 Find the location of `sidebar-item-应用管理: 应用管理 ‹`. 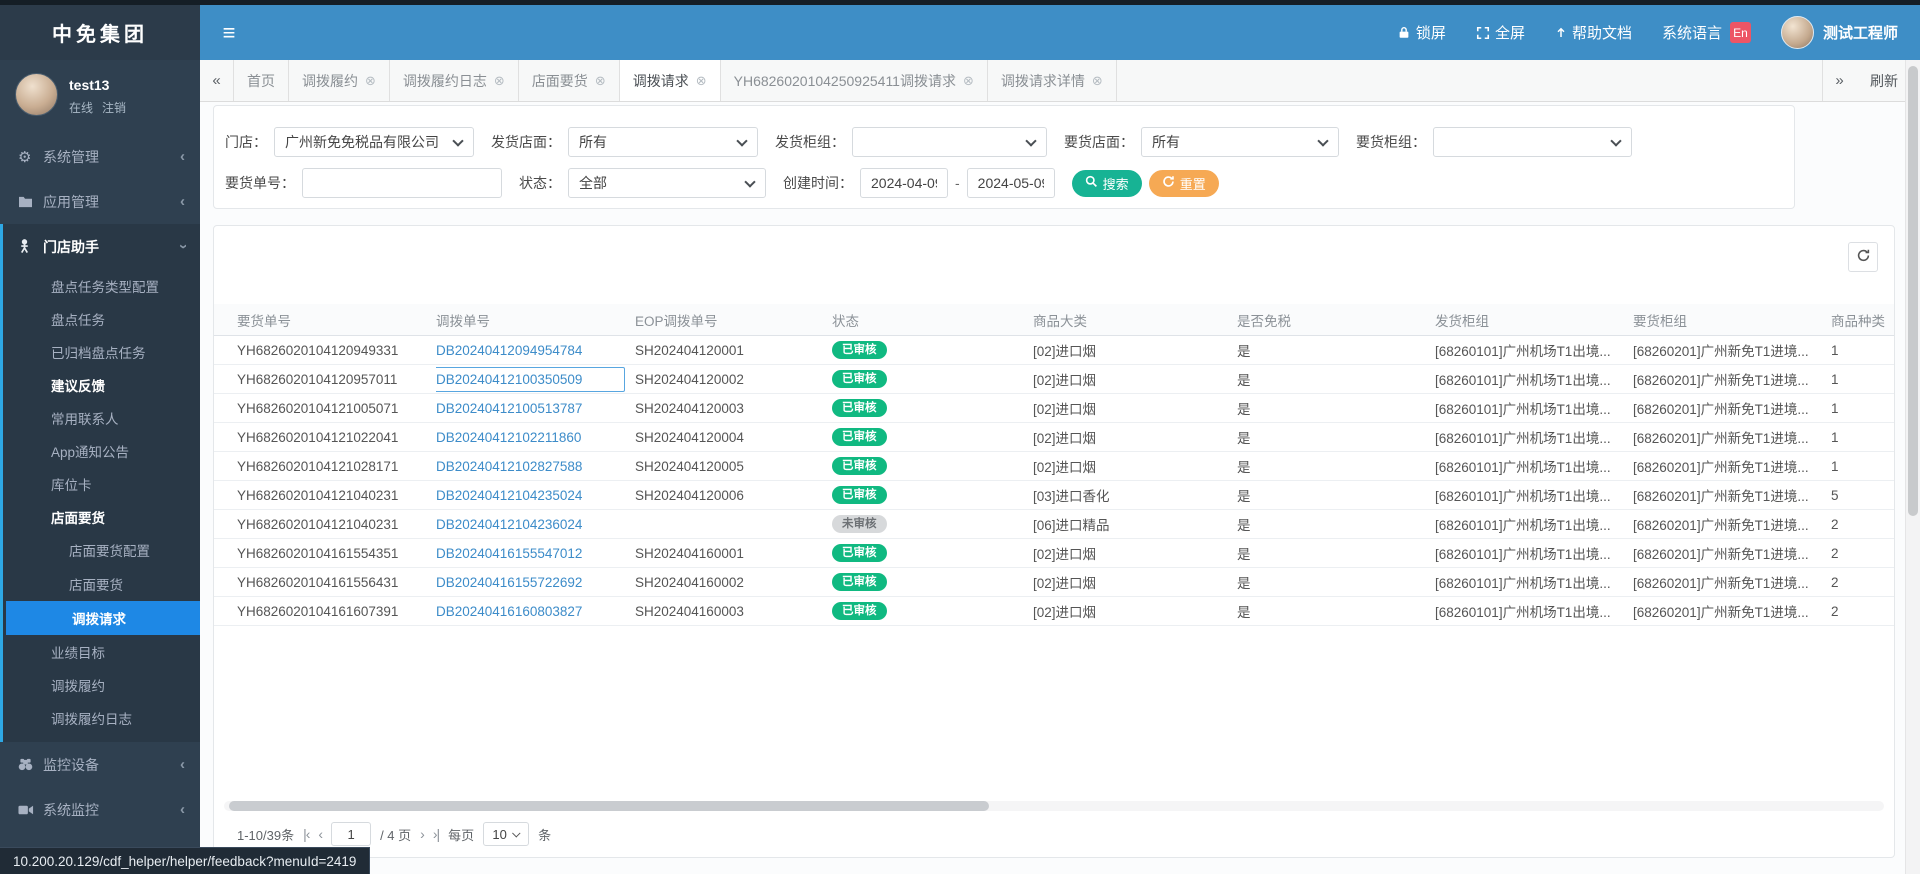

sidebar-item-应用管理: 应用管理 ‹ is located at coordinates (100, 201).